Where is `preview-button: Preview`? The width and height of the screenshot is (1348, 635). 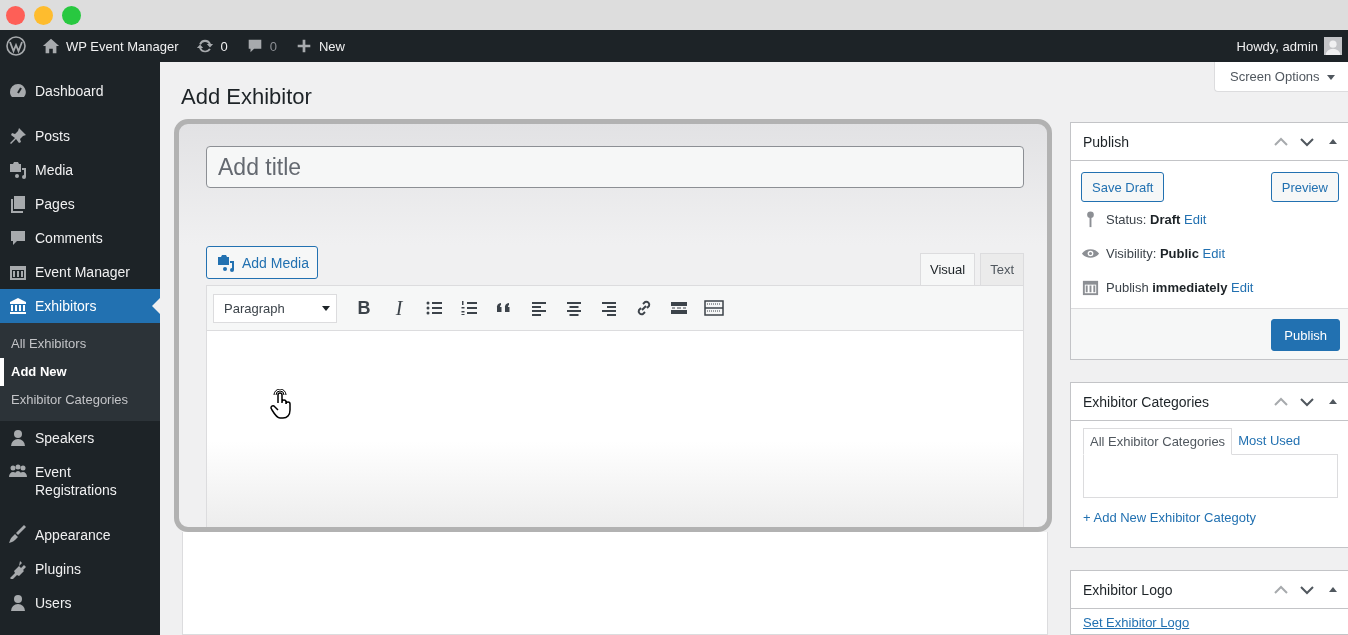 preview-button: Preview is located at coordinates (1304, 187).